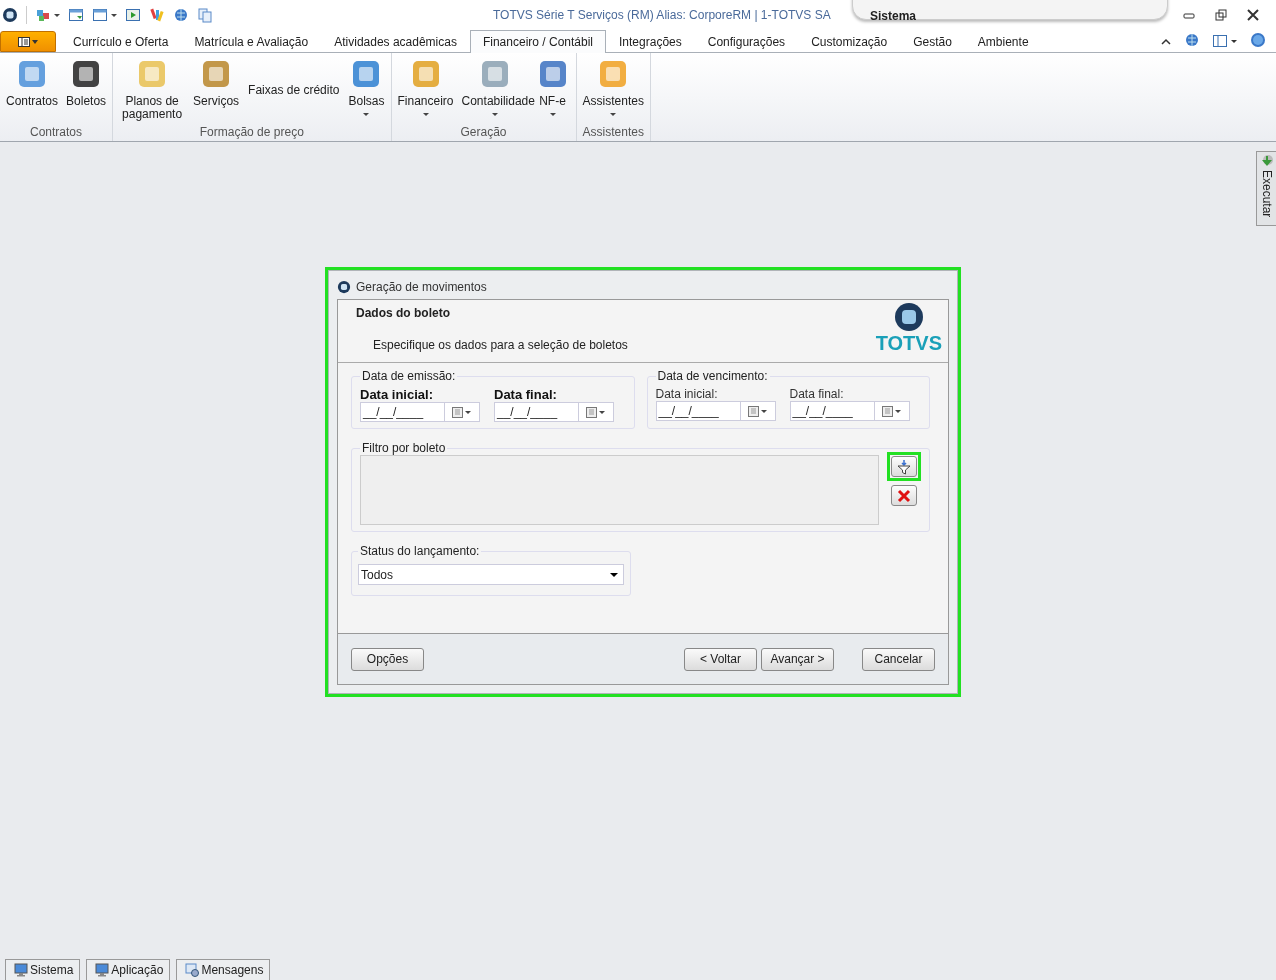  I want to click on group-label: Status do lançamento:, so click(420, 551).